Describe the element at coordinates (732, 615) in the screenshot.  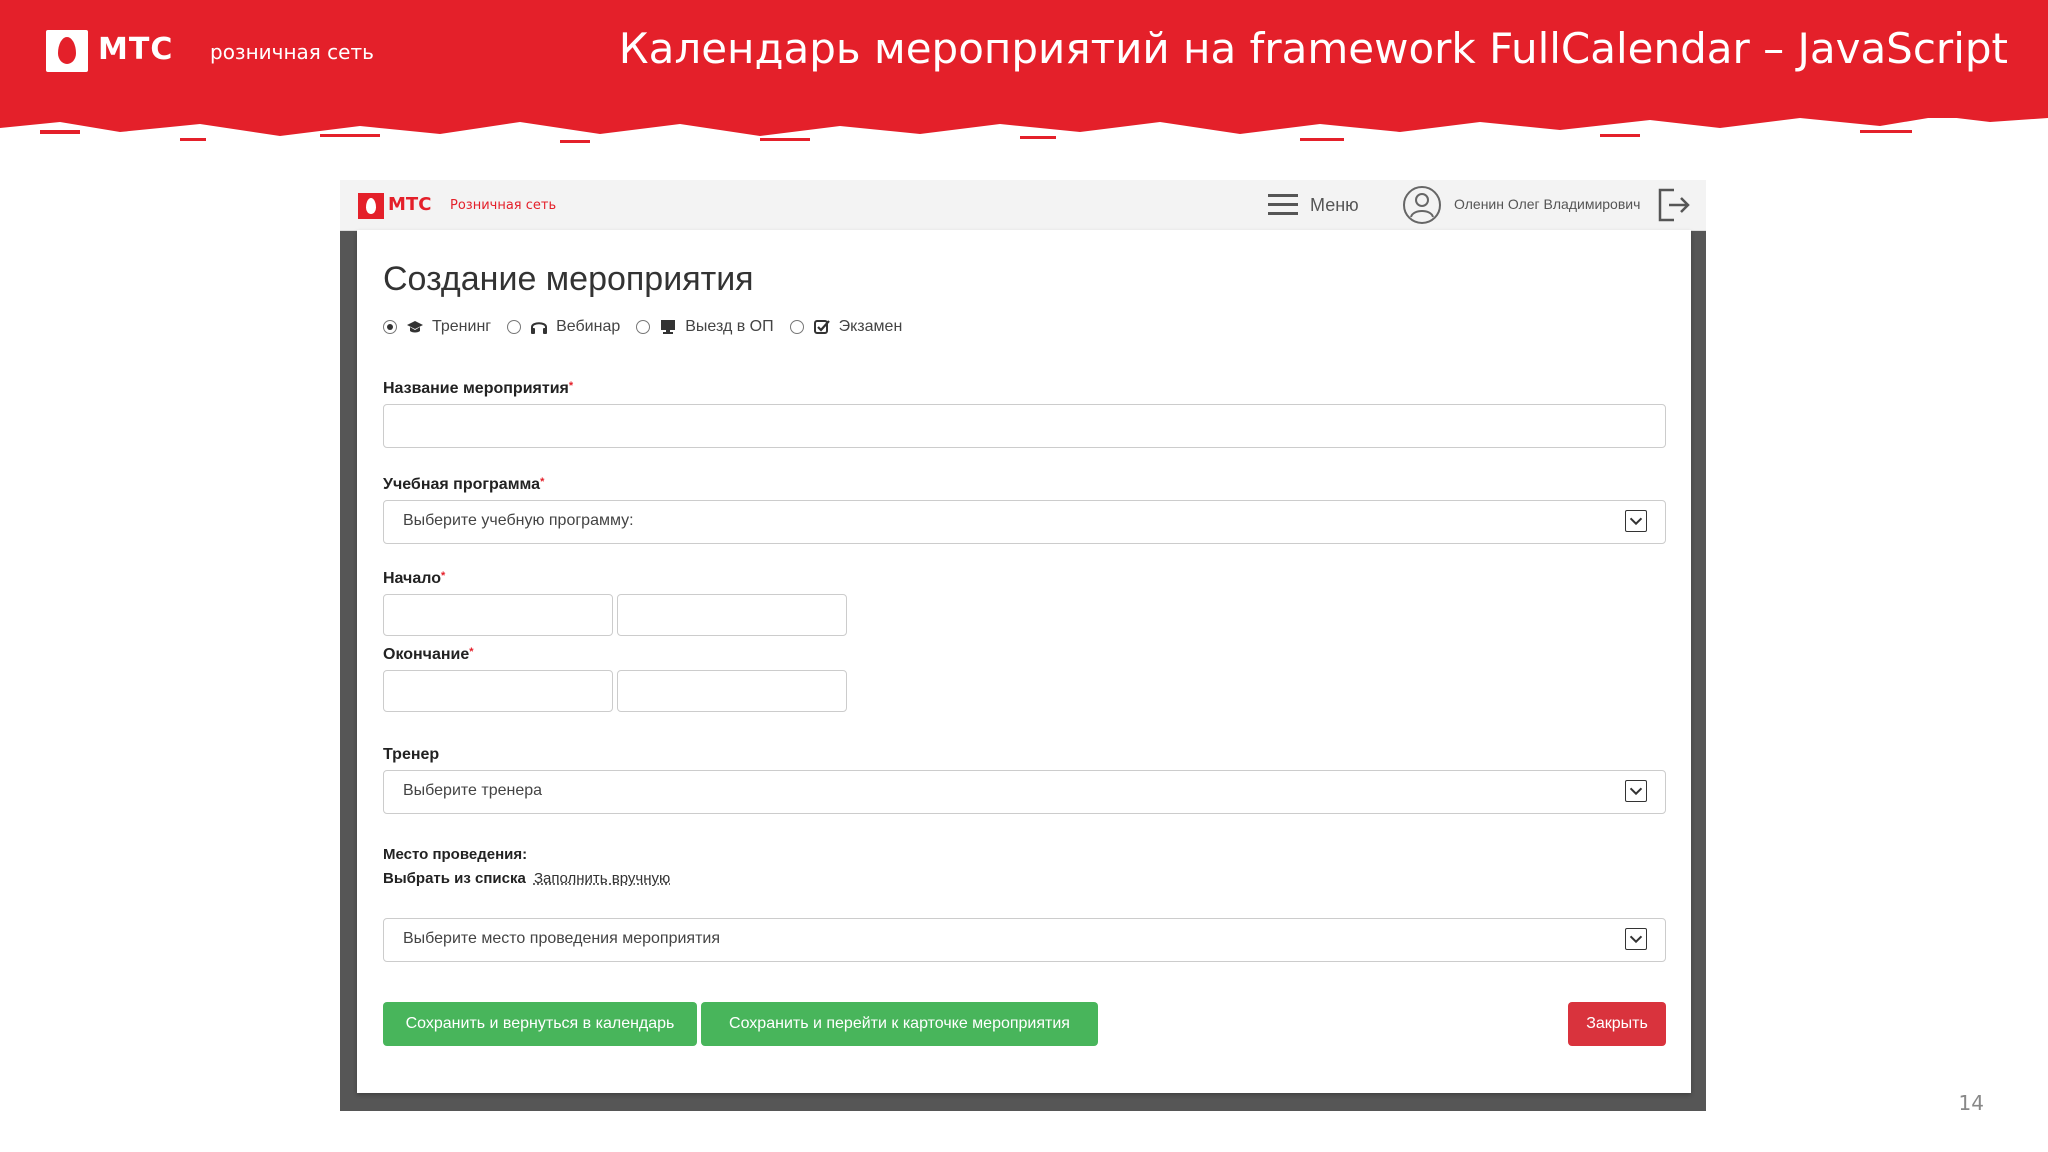
I see `start-time-input` at that location.